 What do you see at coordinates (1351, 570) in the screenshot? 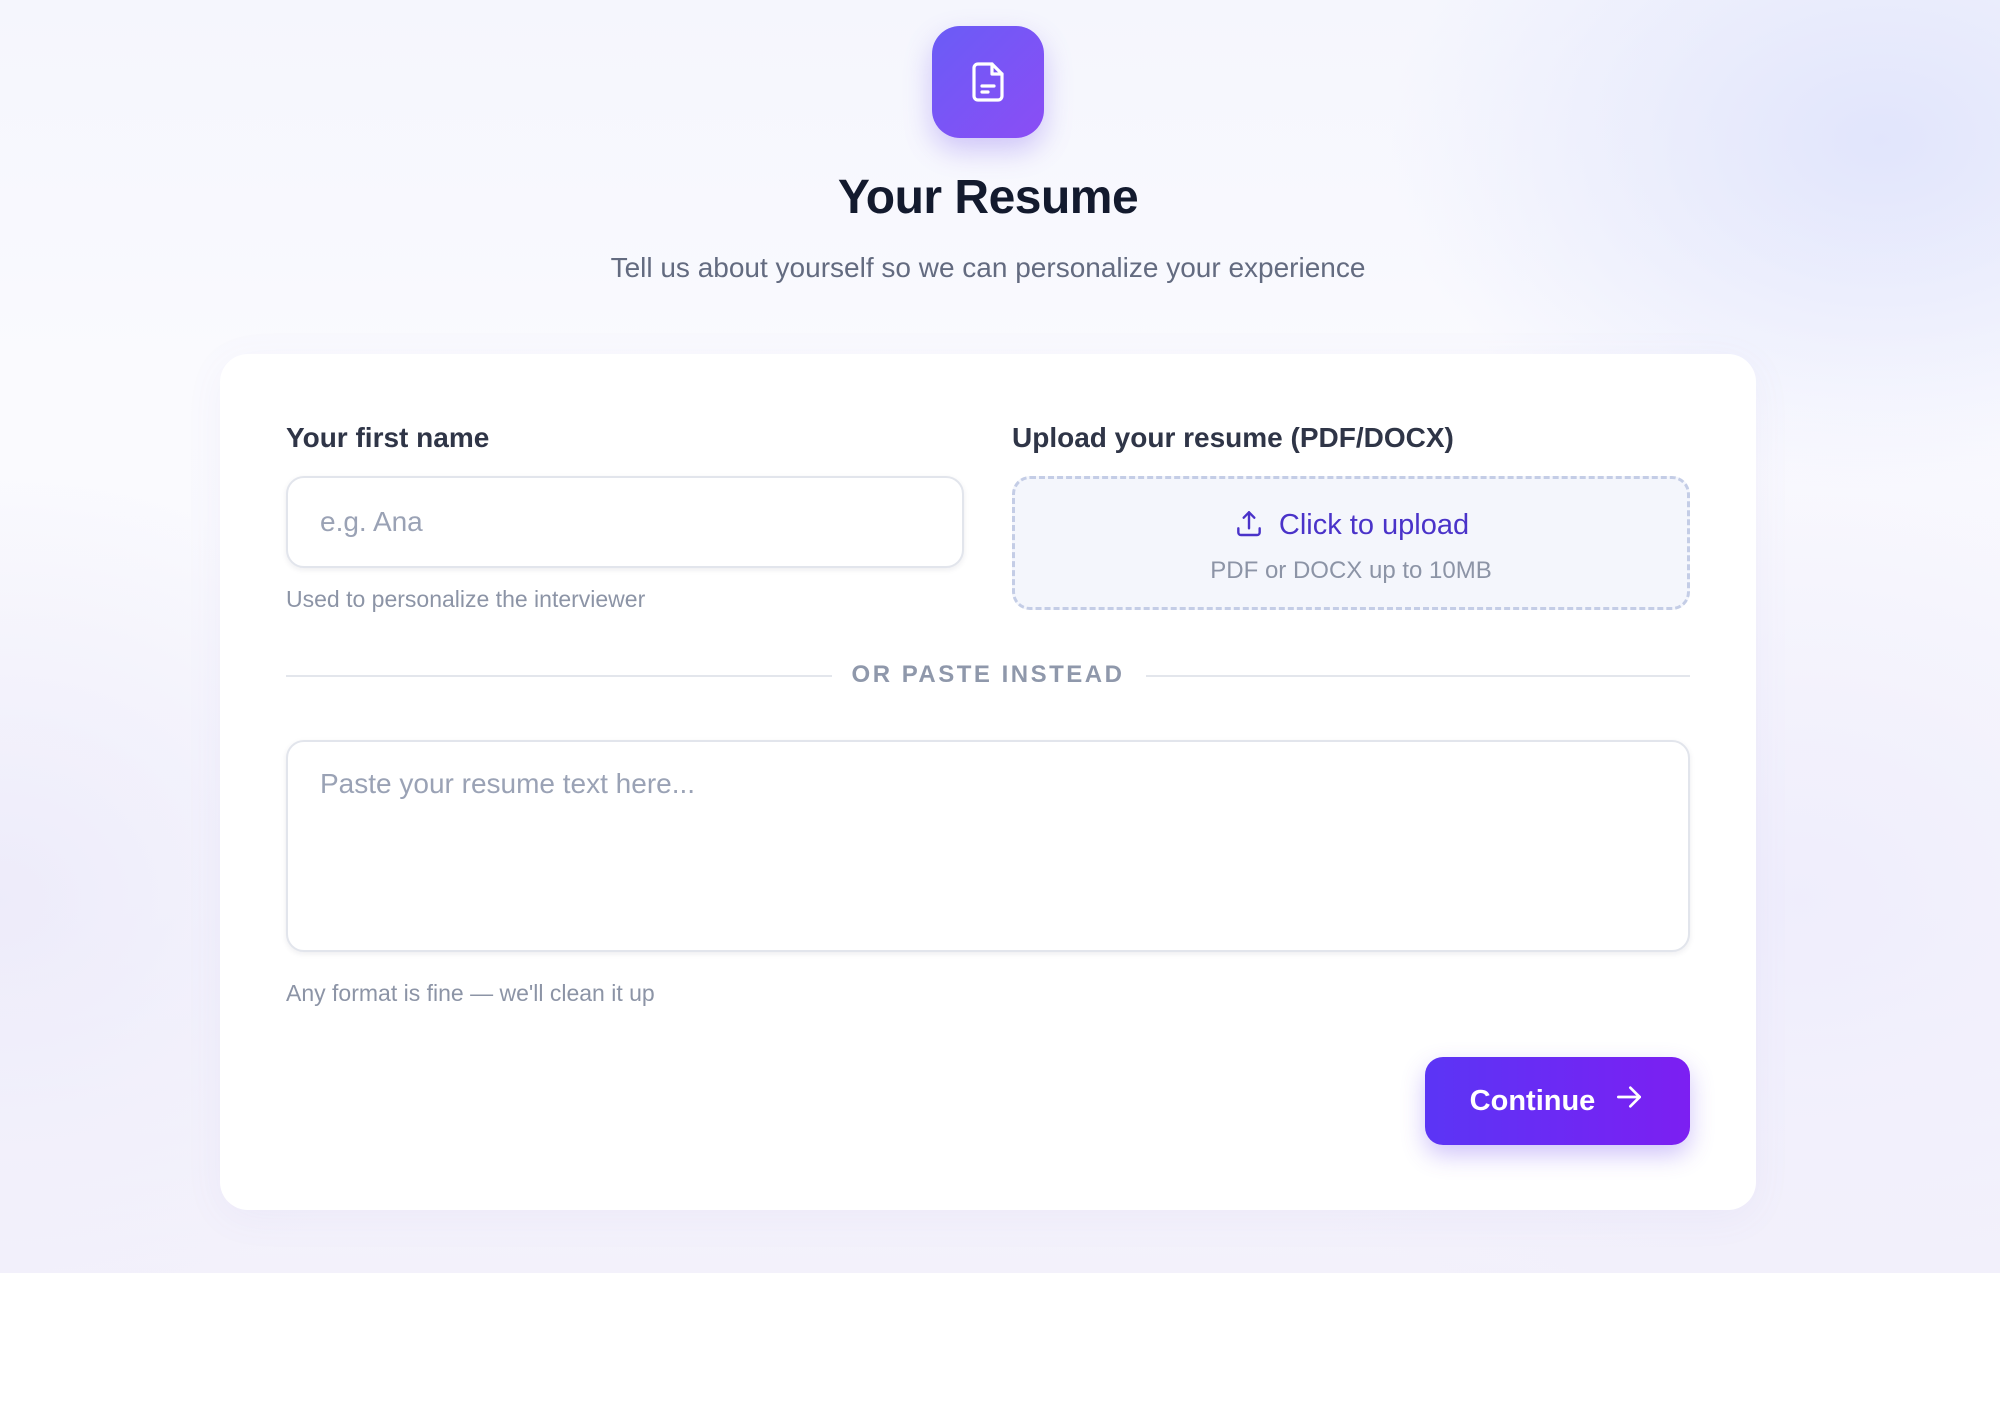
I see `upload-hint: PDF or DOCX up to 10MB` at bounding box center [1351, 570].